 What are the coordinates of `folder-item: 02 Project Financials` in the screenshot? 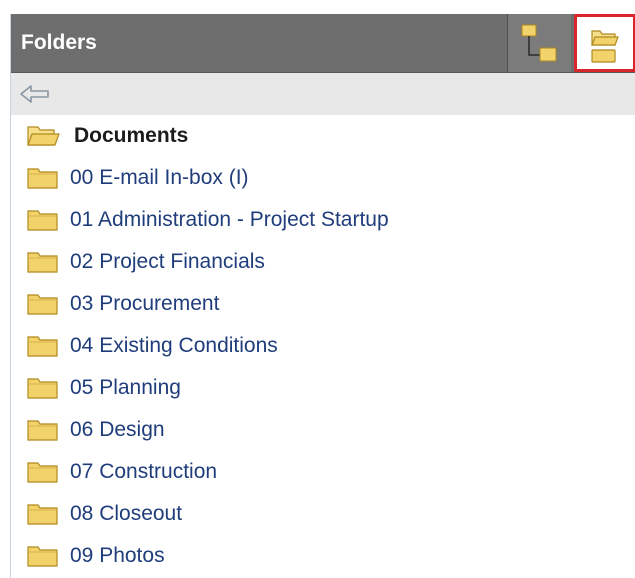 It's located at (323, 262).